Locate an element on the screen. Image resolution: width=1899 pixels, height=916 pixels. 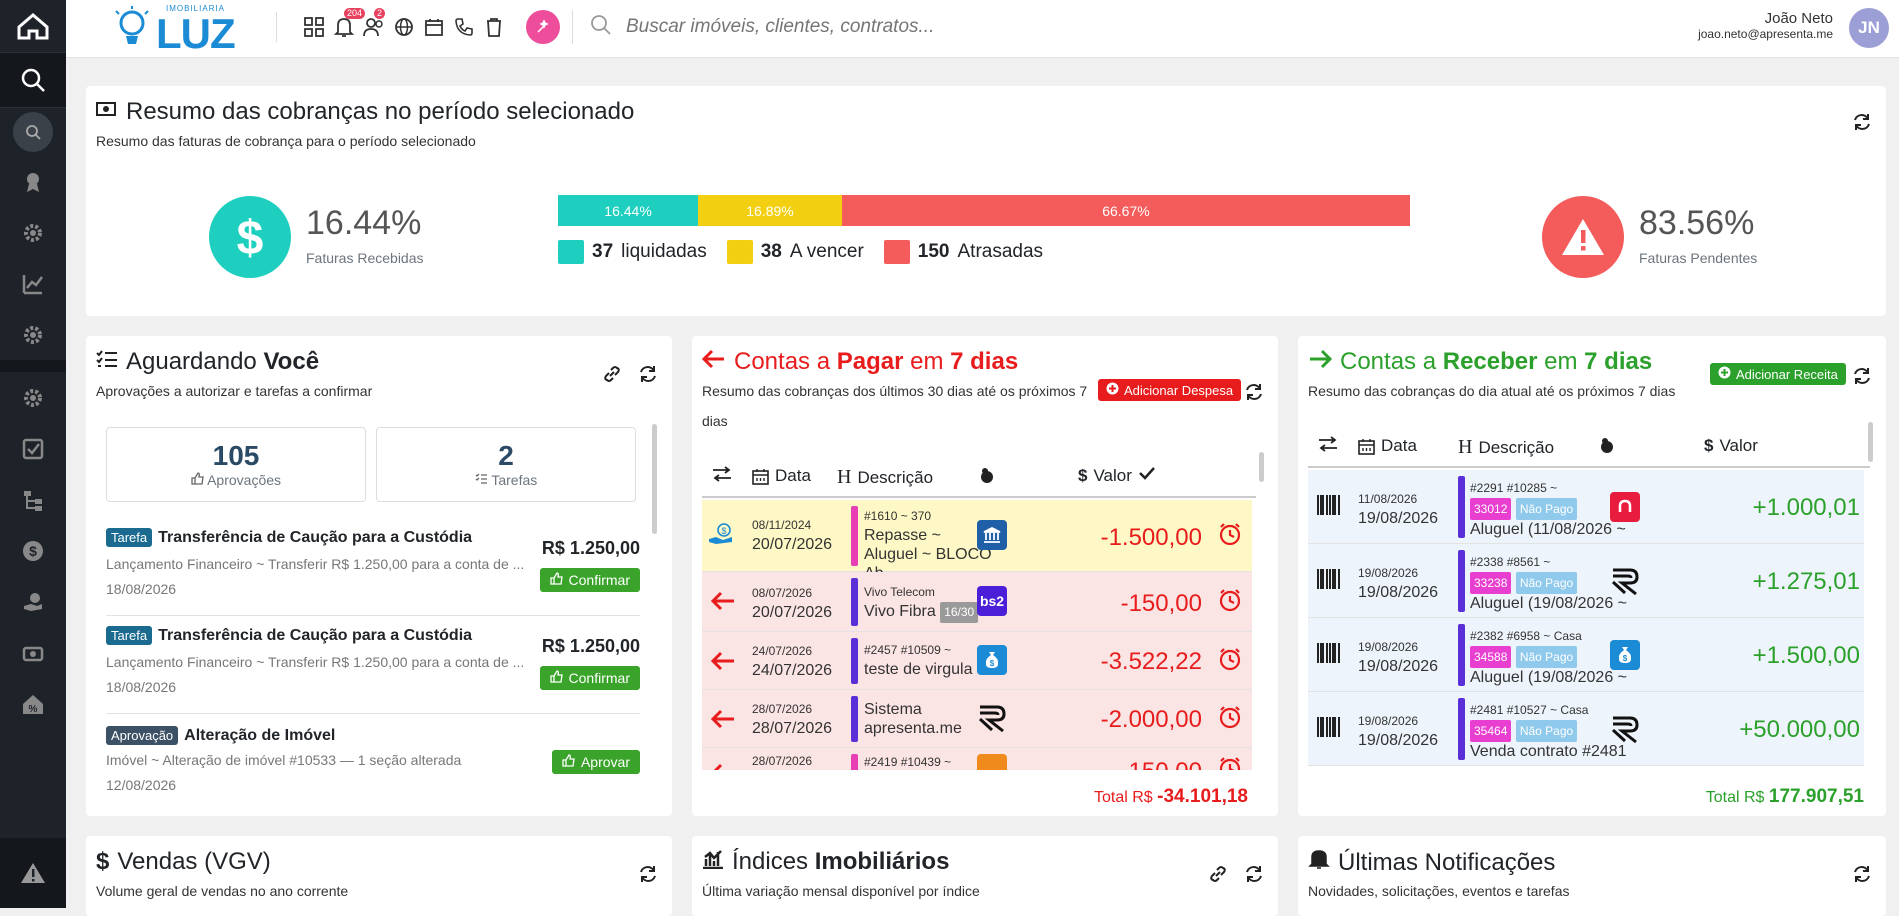
settings-users-icon is located at coordinates (33, 232).